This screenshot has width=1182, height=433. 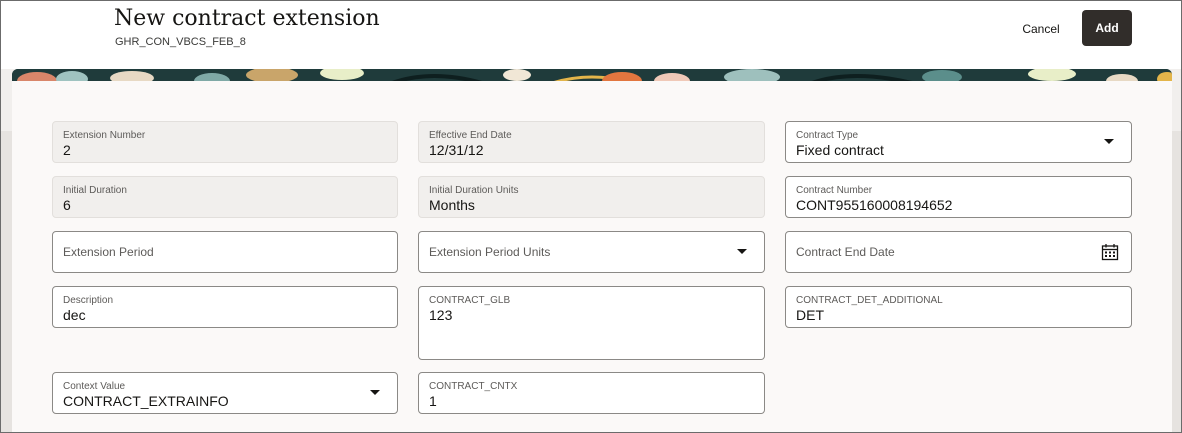 What do you see at coordinates (874, 205) in the screenshot?
I see `contract-number-value: CONT955160008194652` at bounding box center [874, 205].